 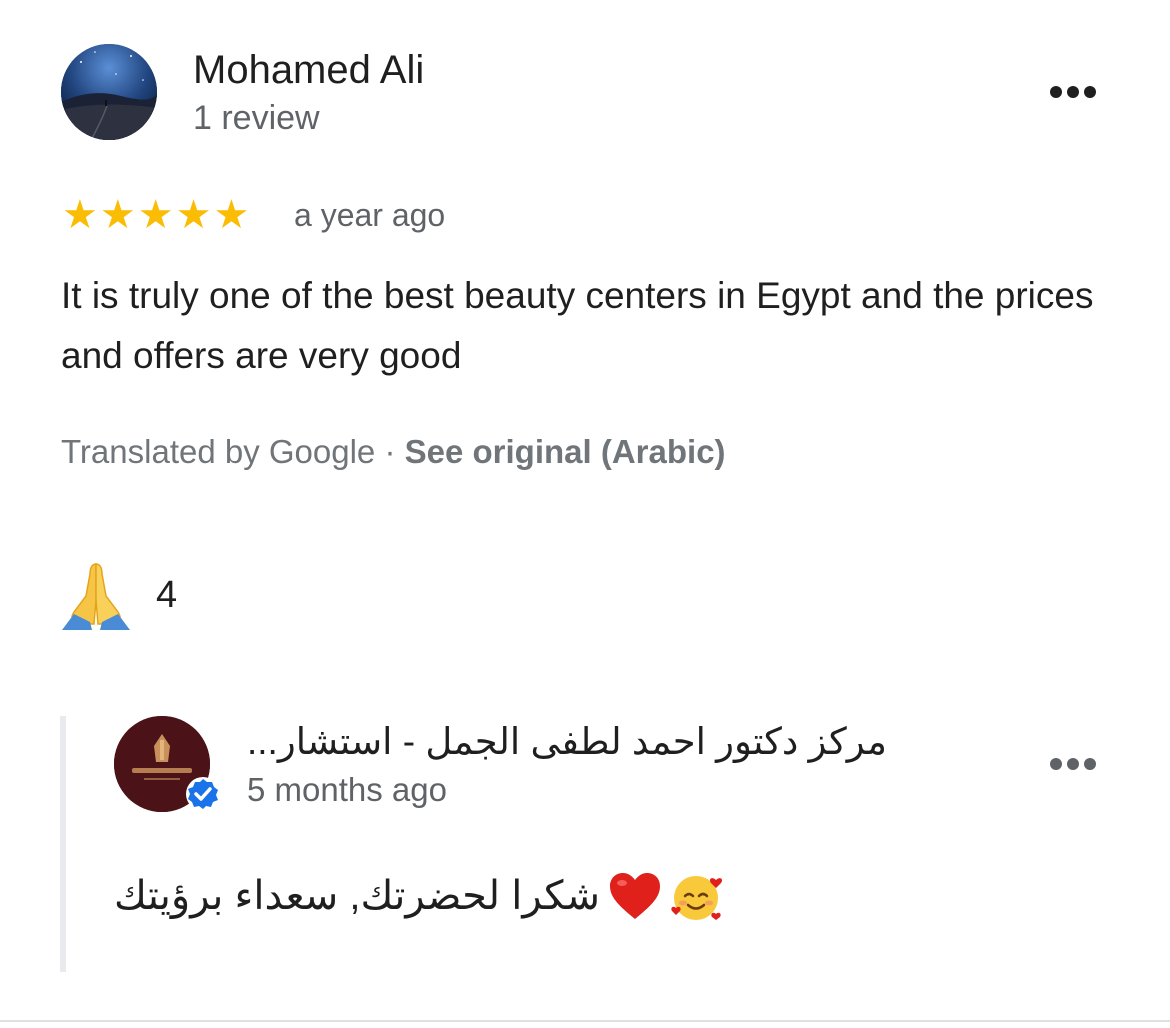 What do you see at coordinates (565, 451) in the screenshot?
I see `see-original-link: See original (Arabic)` at bounding box center [565, 451].